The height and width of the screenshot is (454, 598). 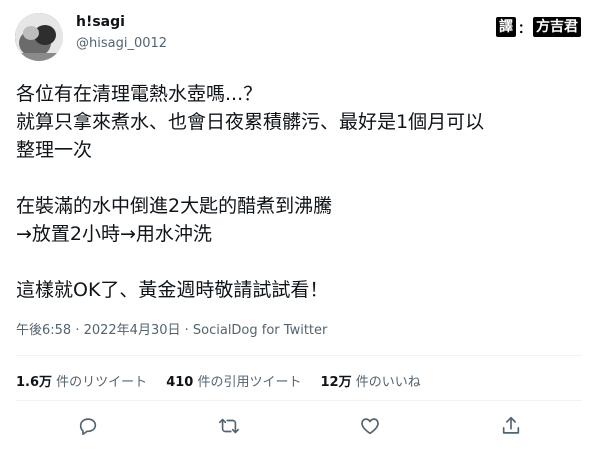 I want to click on translator-badge-name: 方吉君, so click(x=557, y=27).